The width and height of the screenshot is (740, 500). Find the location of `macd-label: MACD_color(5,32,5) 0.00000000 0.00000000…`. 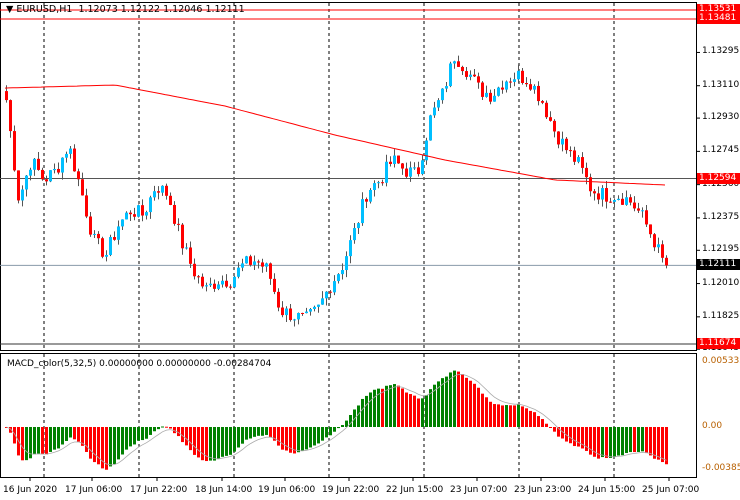

macd-label: MACD_color(5,32,5) 0.00000000 0.00000000… is located at coordinates (139, 364).